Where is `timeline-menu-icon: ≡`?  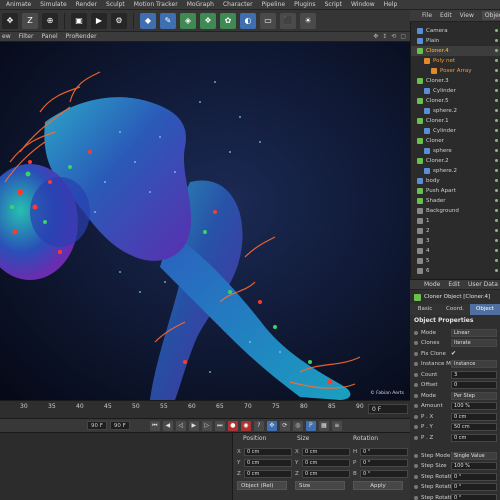
timeline-menu-icon: ≡ is located at coordinates (336, 425).